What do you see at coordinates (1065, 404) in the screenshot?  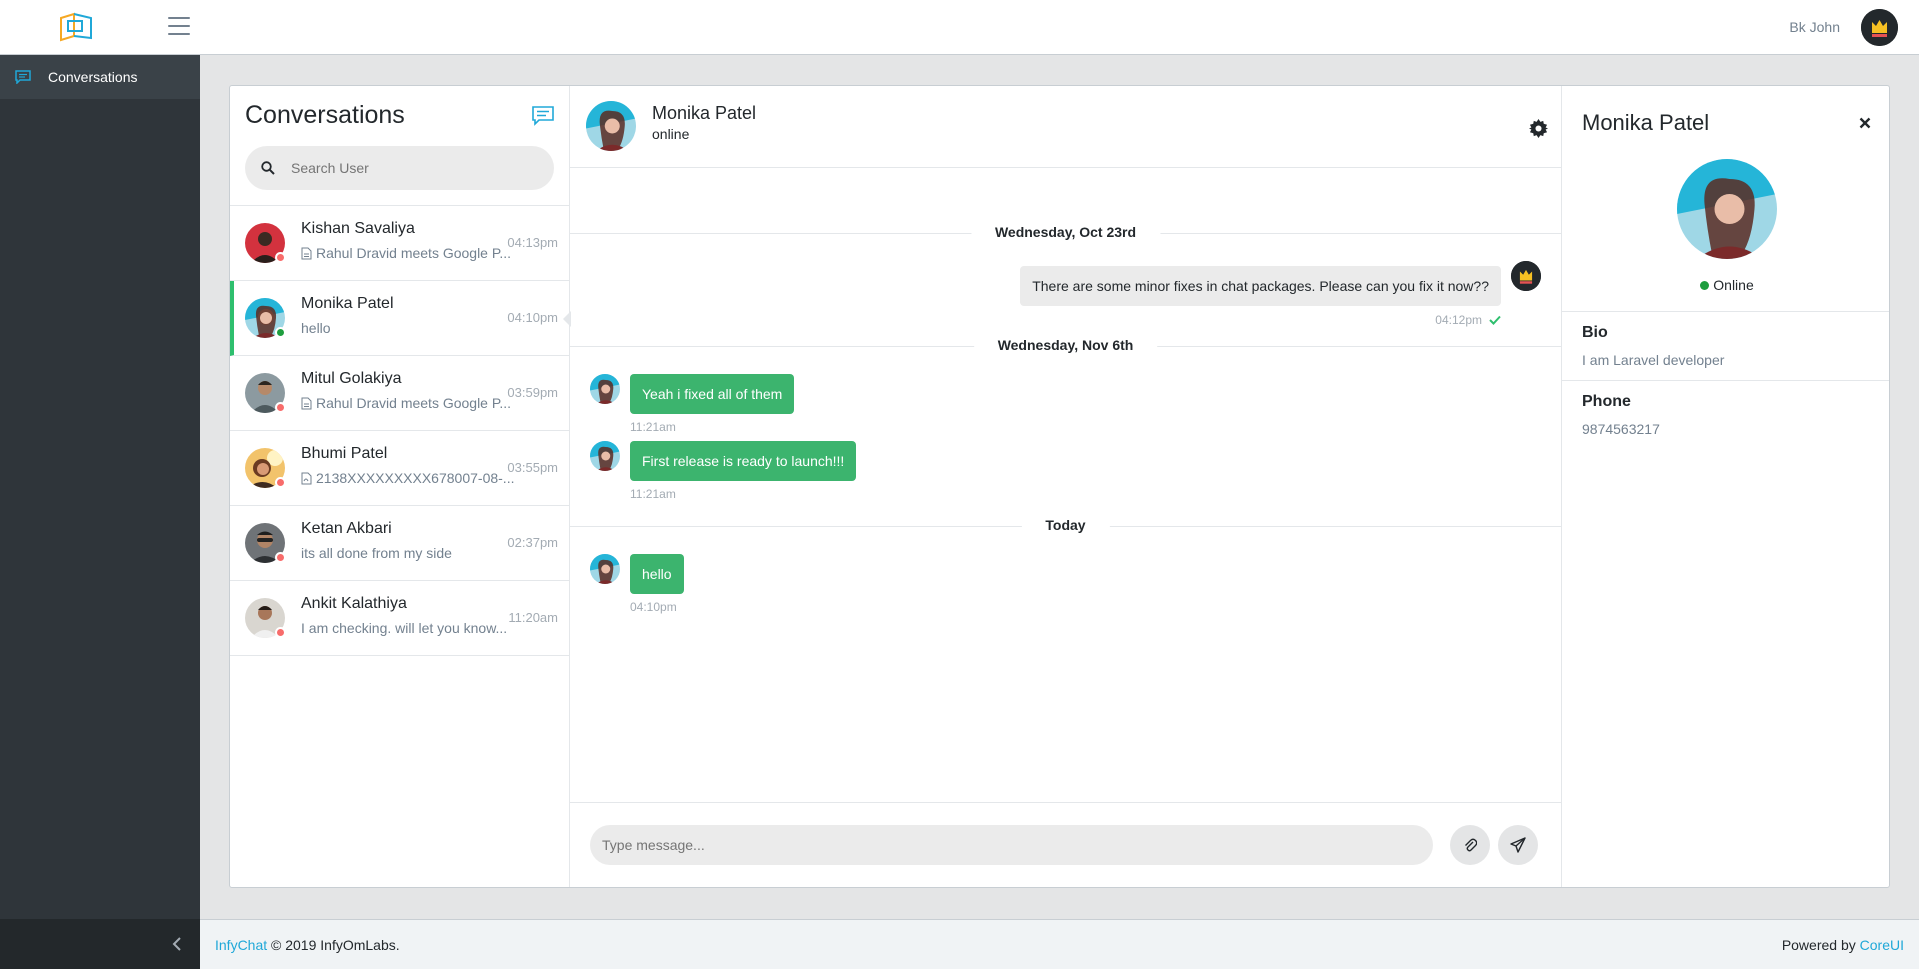 I see `message-incoming: Yeah i fixed all of them 11:21am` at bounding box center [1065, 404].